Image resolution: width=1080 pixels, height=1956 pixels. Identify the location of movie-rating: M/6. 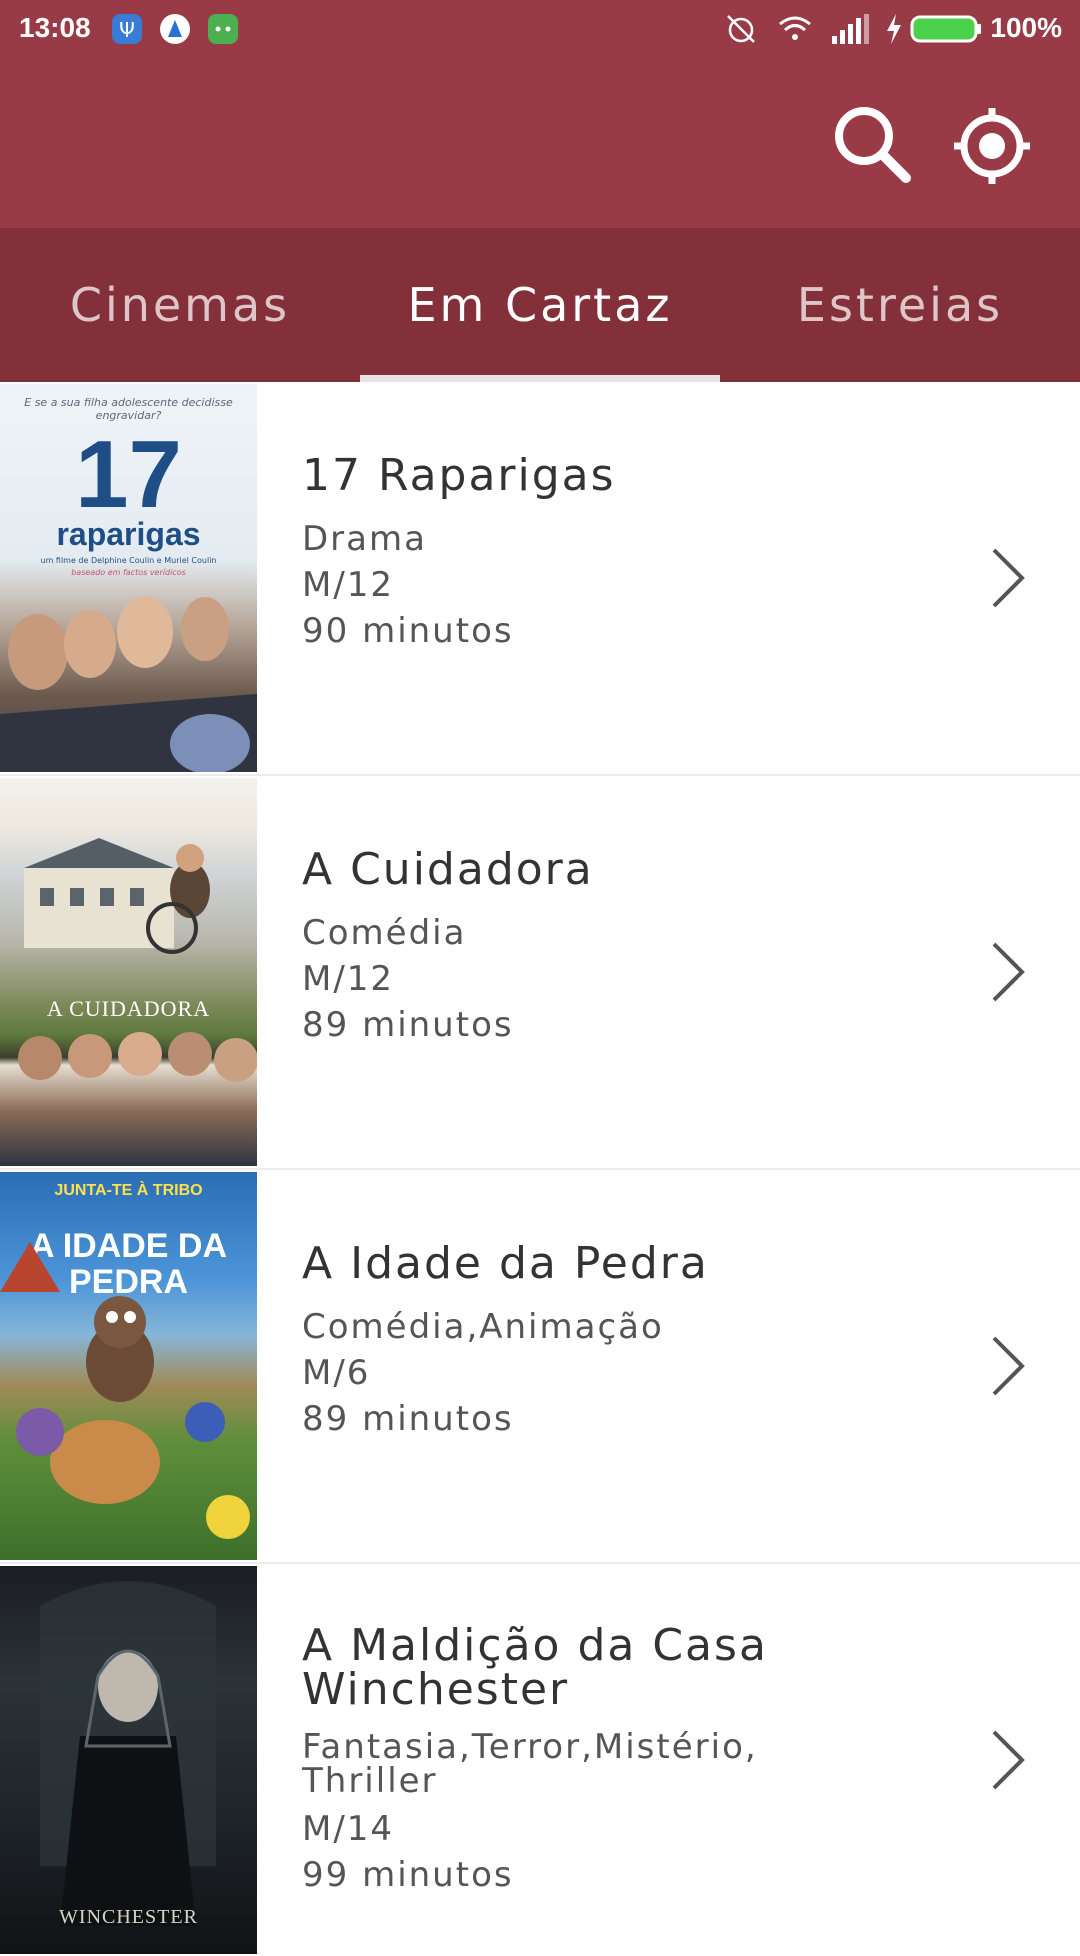
(336, 1373).